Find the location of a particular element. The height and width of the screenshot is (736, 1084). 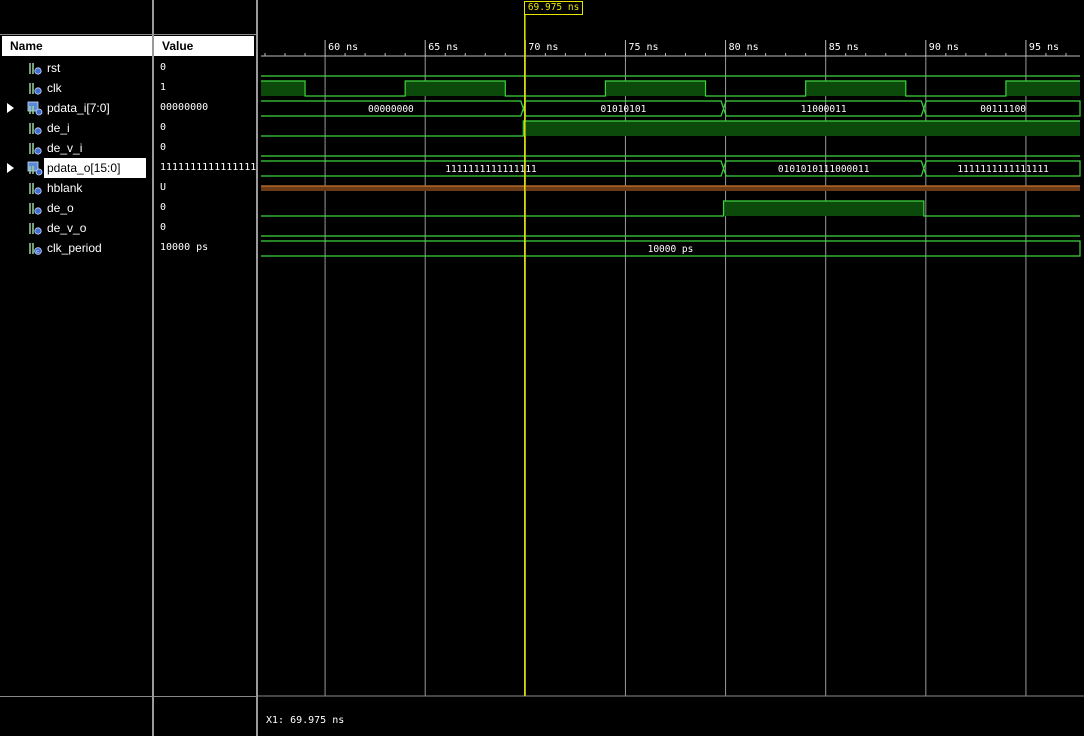

bus-value-label: 11000011 is located at coordinates (824, 109).